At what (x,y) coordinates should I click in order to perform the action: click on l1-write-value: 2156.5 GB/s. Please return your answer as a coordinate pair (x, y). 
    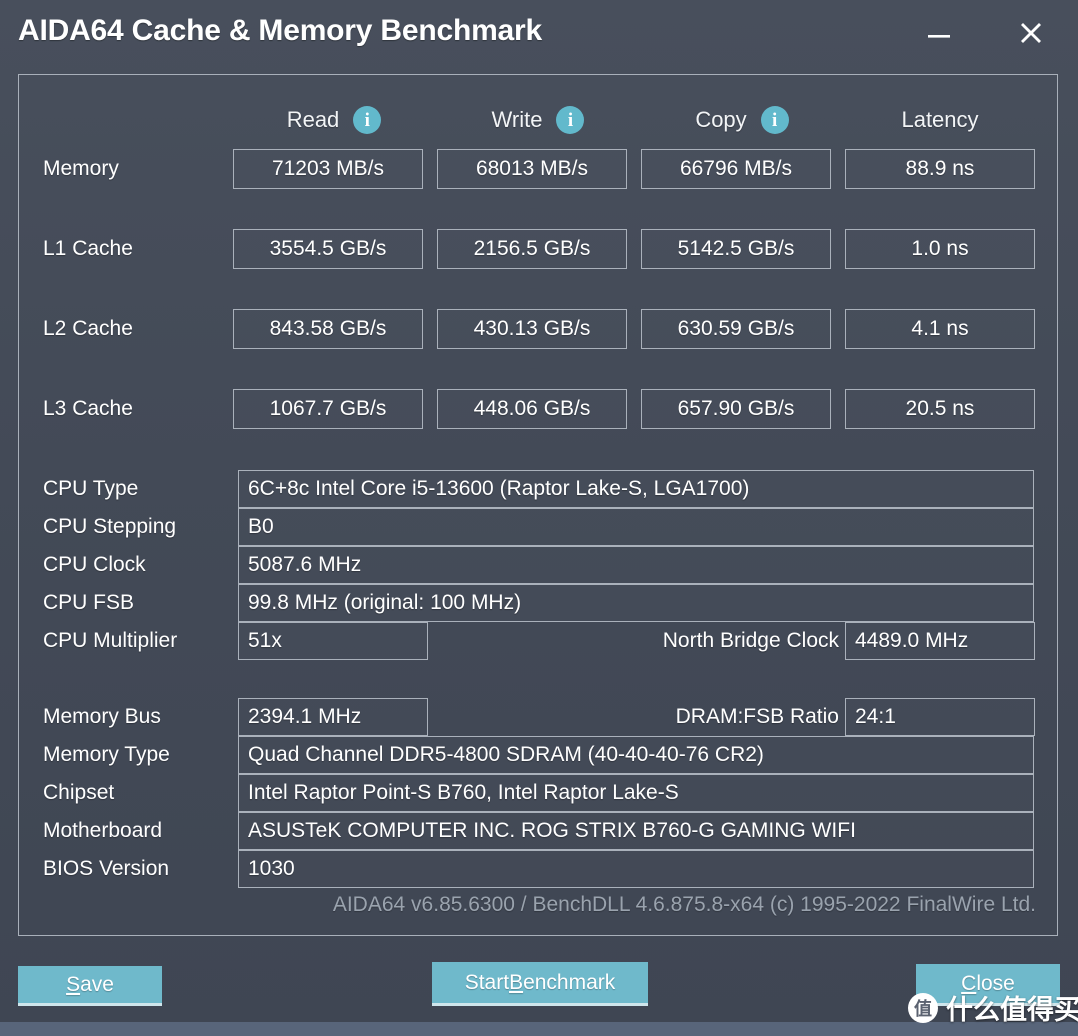
    Looking at the image, I should click on (532, 249).